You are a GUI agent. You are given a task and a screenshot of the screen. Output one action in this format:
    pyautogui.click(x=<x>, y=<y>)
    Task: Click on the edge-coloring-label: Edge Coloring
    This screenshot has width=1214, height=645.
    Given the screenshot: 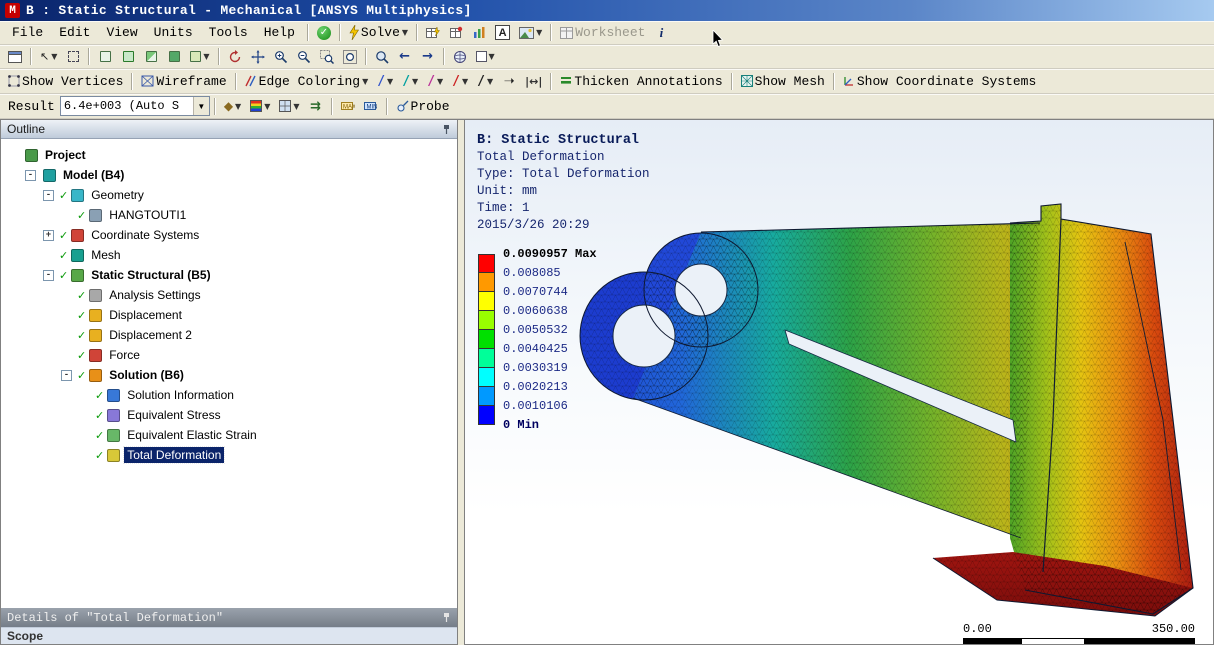 What is the action you would take?
    pyautogui.click(x=309, y=81)
    